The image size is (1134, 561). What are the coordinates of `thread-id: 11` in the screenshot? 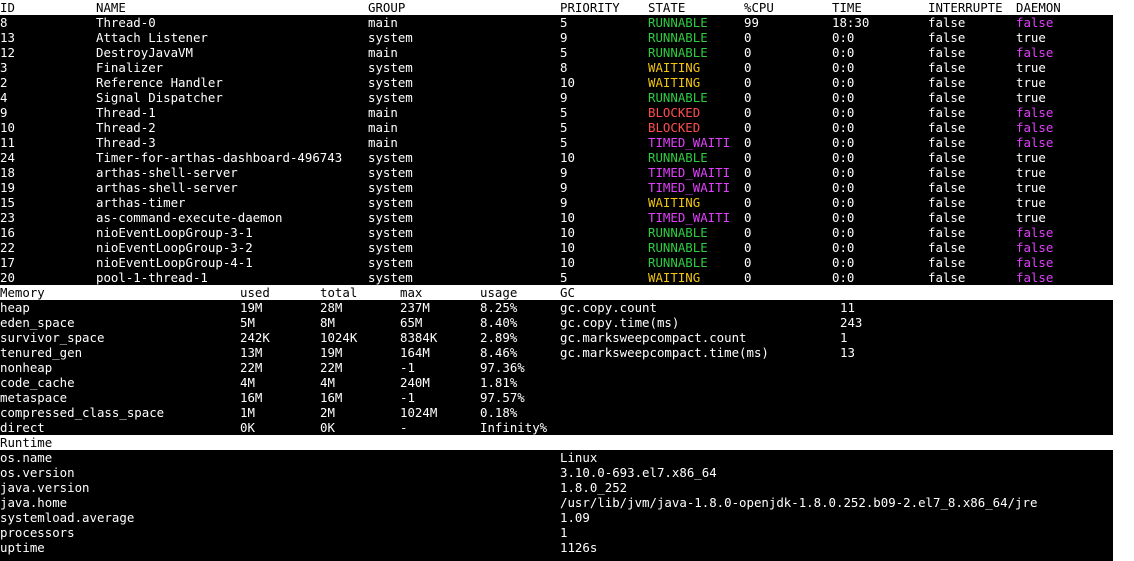 It's located at (7, 142).